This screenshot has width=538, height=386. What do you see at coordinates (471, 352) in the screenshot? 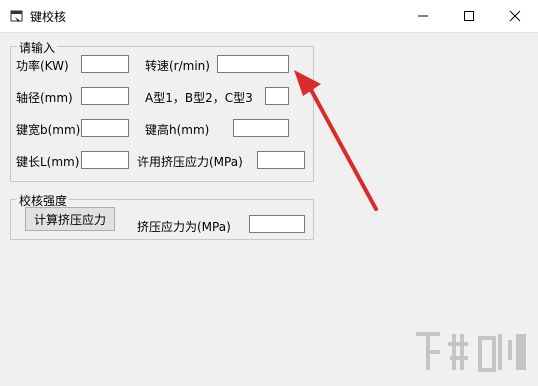
I see `watermark-logo` at bounding box center [471, 352].